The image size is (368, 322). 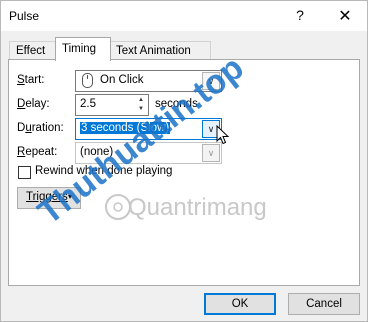 I want to click on triggers-label: Triggers, so click(x=47, y=197).